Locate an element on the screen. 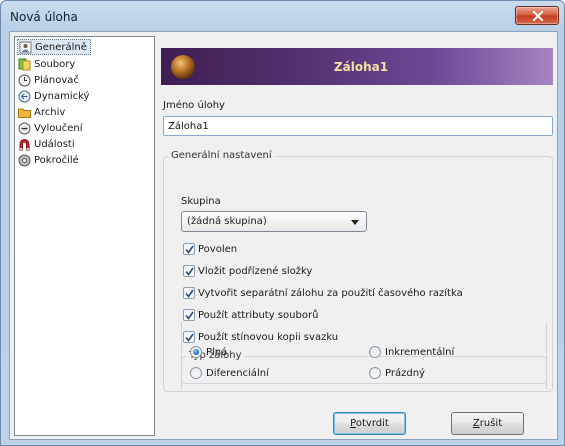 The image size is (565, 446). group-field-label: Skupina is located at coordinates (201, 201).